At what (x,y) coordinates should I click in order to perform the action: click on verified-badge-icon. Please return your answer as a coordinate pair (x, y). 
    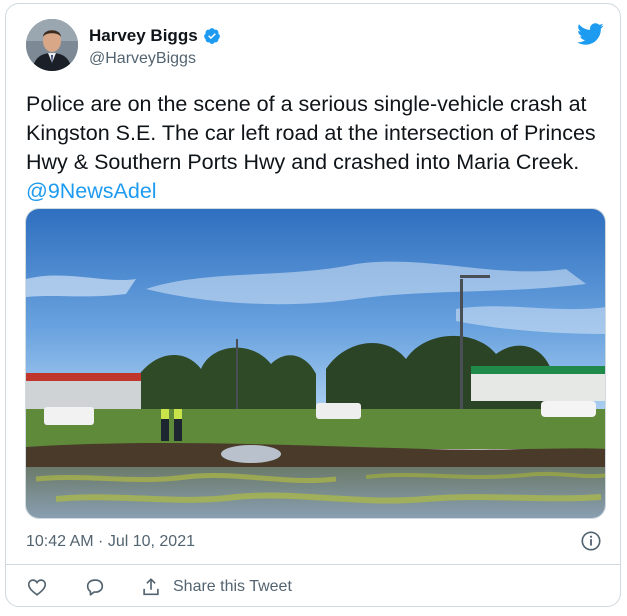
    Looking at the image, I should click on (211, 36).